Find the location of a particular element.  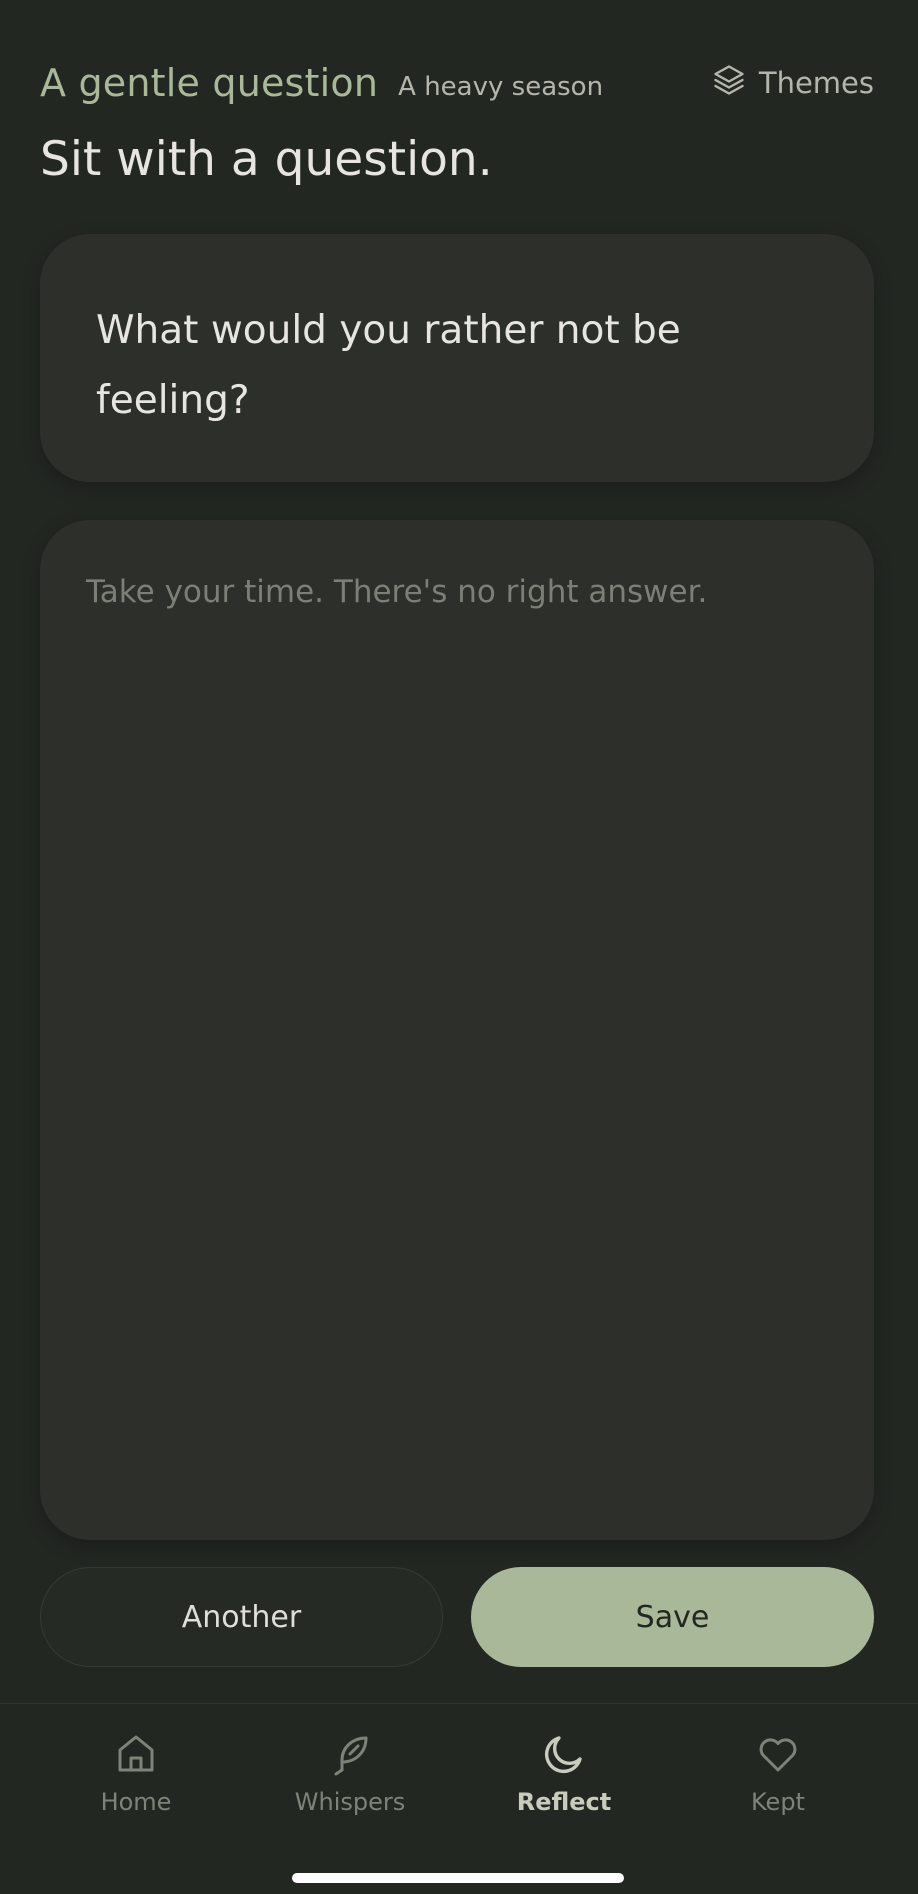

save-button: Save is located at coordinates (672, 1617).